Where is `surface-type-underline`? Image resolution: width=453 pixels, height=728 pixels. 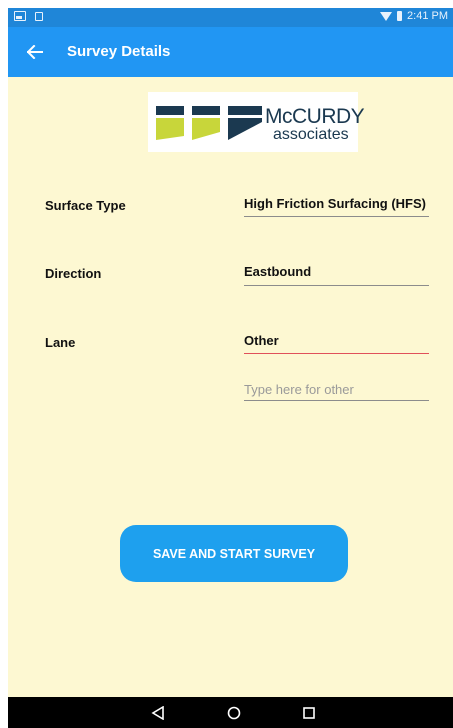 surface-type-underline is located at coordinates (336, 216).